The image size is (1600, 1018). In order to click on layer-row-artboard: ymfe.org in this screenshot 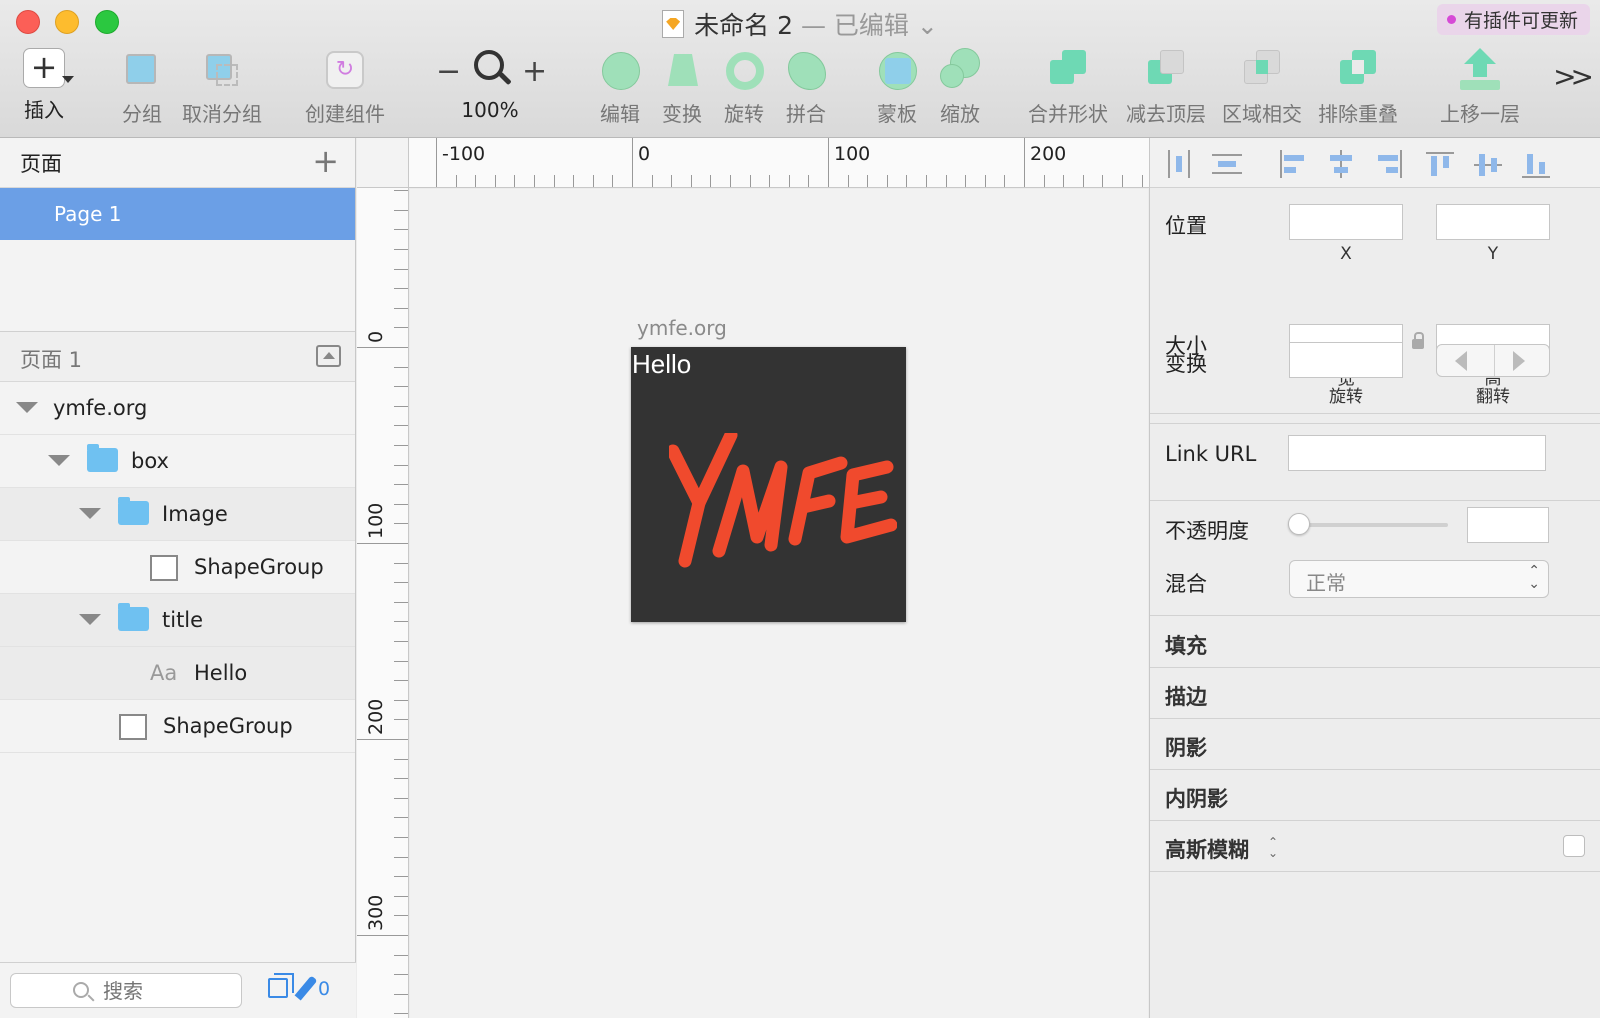, I will do `click(177, 408)`.